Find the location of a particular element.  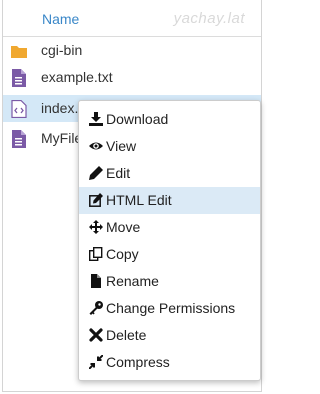

menu-item-move: Move is located at coordinates (169, 227).